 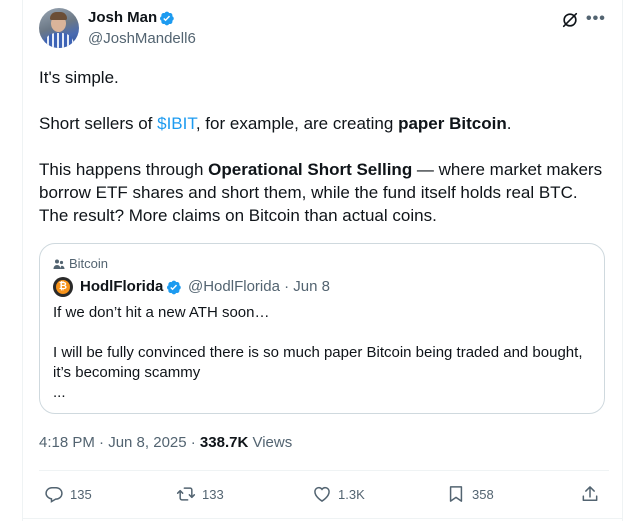 What do you see at coordinates (119, 442) in the screenshot?
I see `timestamp: 4:18 PM · Jun 8, 2025 ·` at bounding box center [119, 442].